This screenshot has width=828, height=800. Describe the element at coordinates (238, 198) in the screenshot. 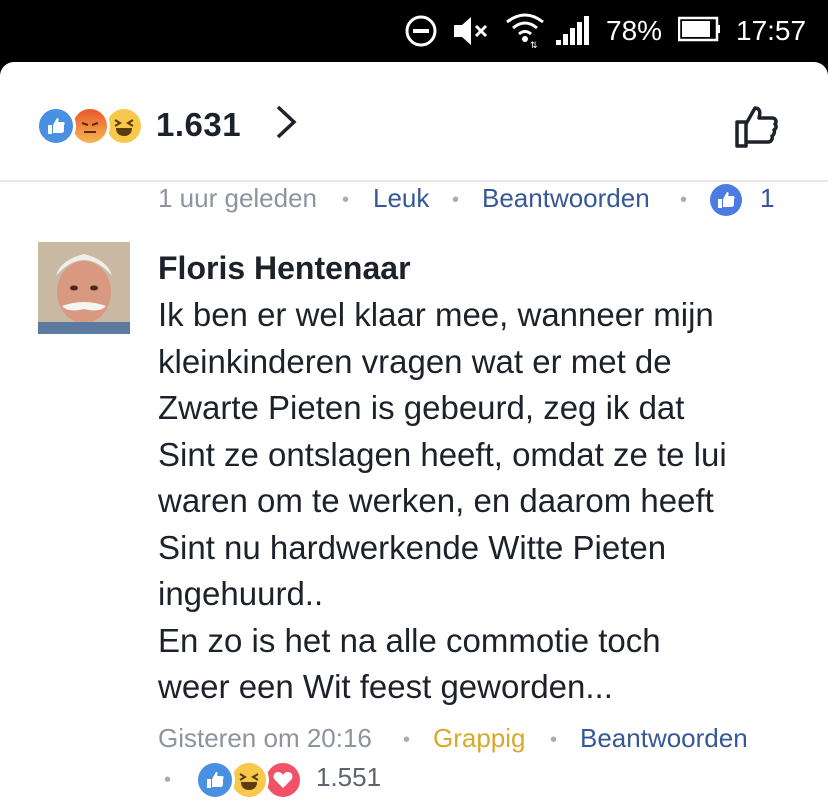

I see `comment-time: 1 uur geleden` at that location.